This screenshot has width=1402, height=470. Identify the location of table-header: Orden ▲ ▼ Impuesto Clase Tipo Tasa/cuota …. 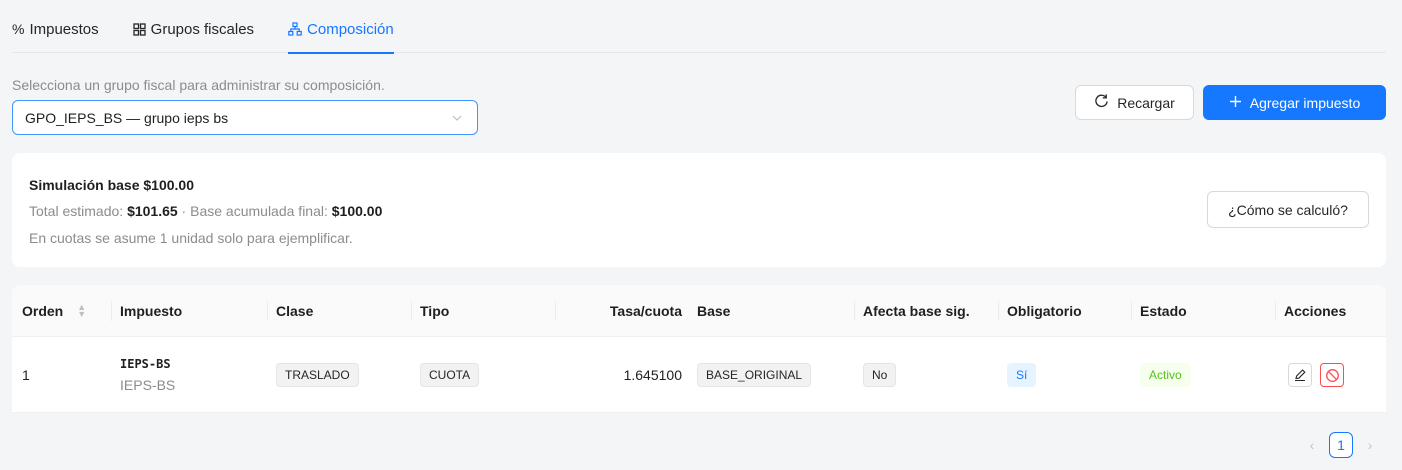
(699, 311).